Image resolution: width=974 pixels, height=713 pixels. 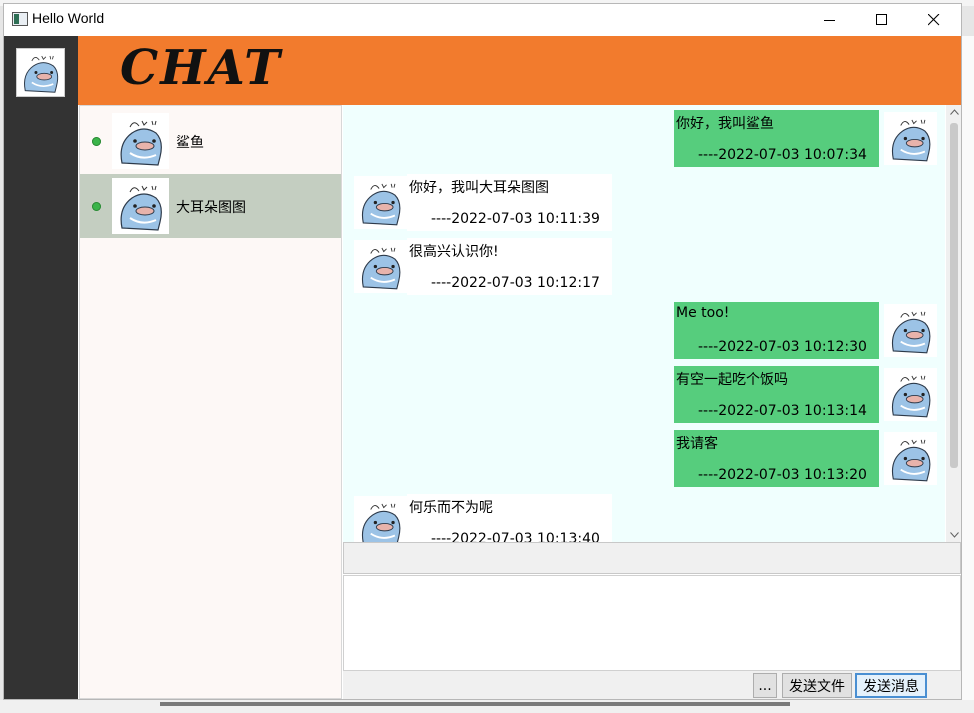 I want to click on message-time: ----2022-07-03 10:13:14, so click(x=782, y=411).